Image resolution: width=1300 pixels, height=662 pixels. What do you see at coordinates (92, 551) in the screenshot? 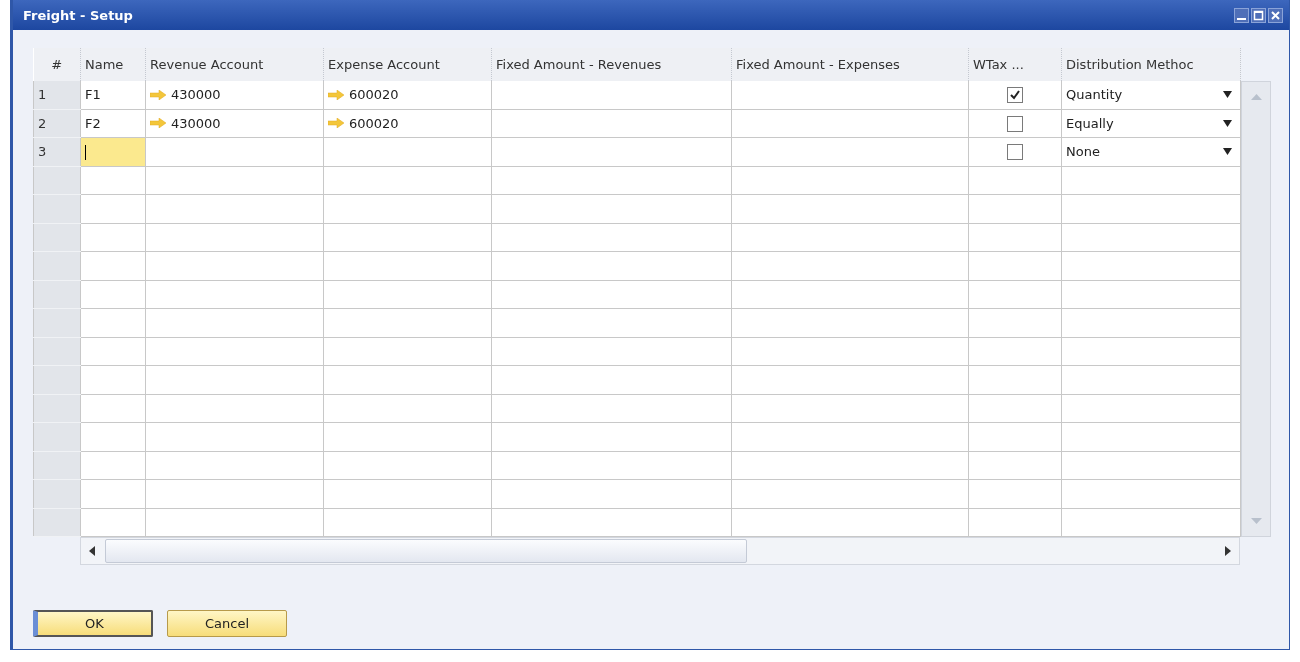
I see `scroll-left-icon` at bounding box center [92, 551].